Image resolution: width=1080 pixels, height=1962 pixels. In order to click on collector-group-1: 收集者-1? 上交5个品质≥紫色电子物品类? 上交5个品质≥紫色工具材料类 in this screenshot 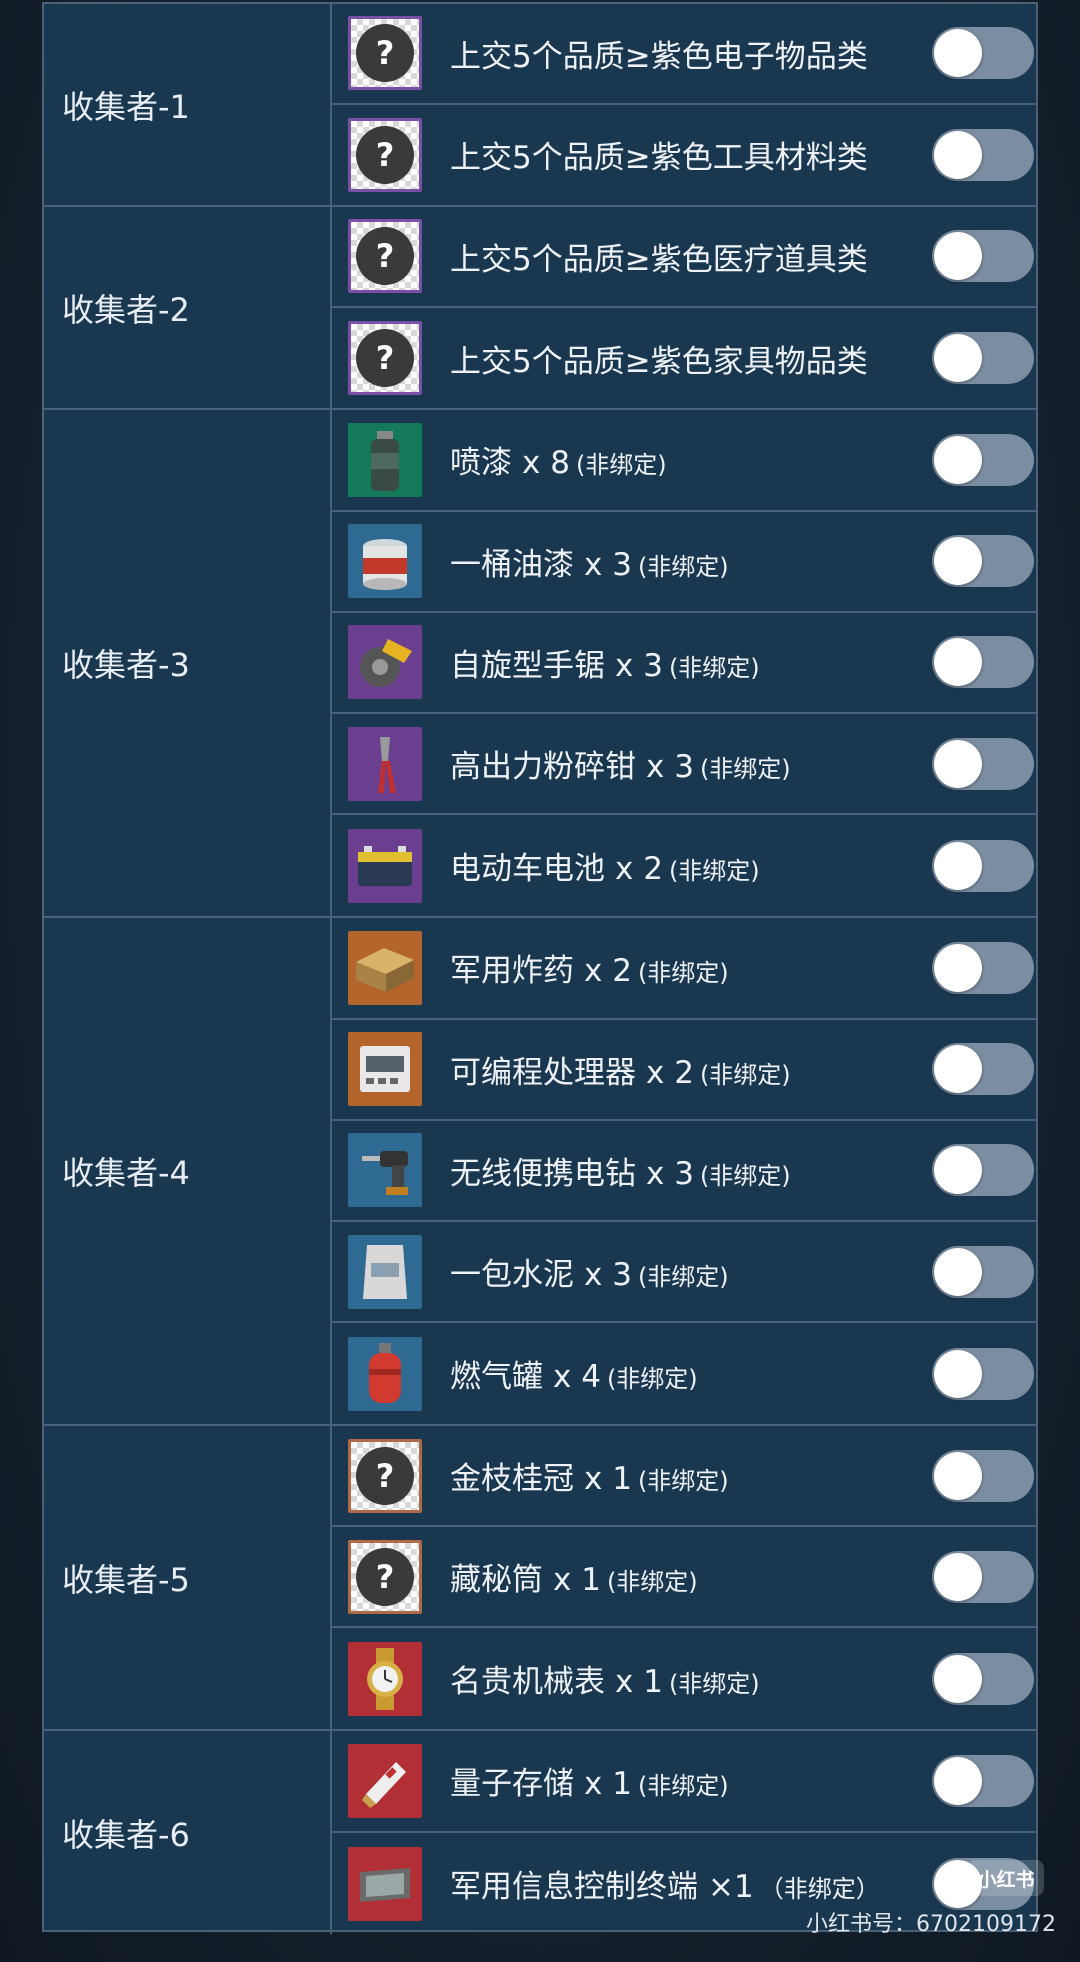, I will do `click(540, 106)`.